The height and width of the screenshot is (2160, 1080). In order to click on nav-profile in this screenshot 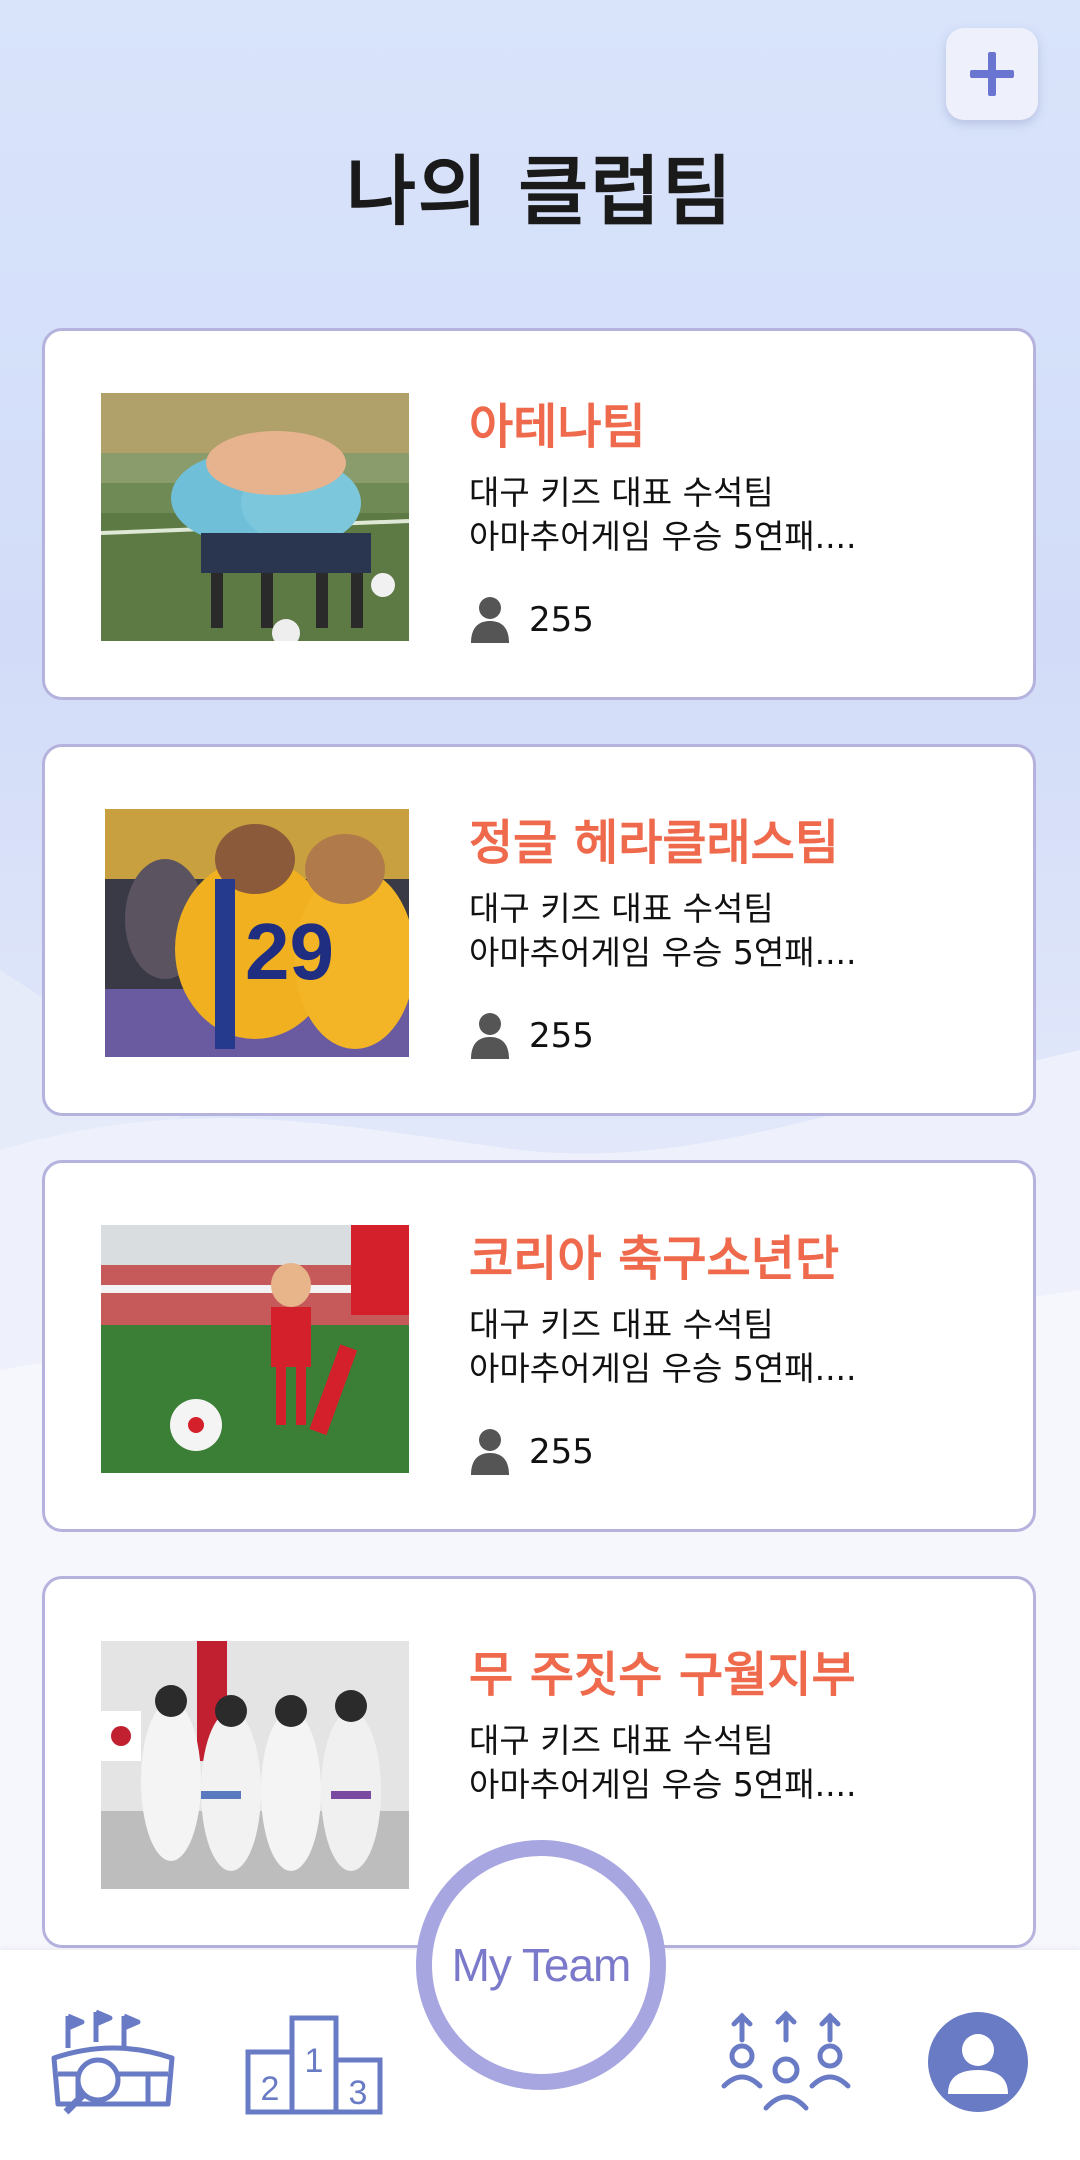, I will do `click(978, 2064)`.